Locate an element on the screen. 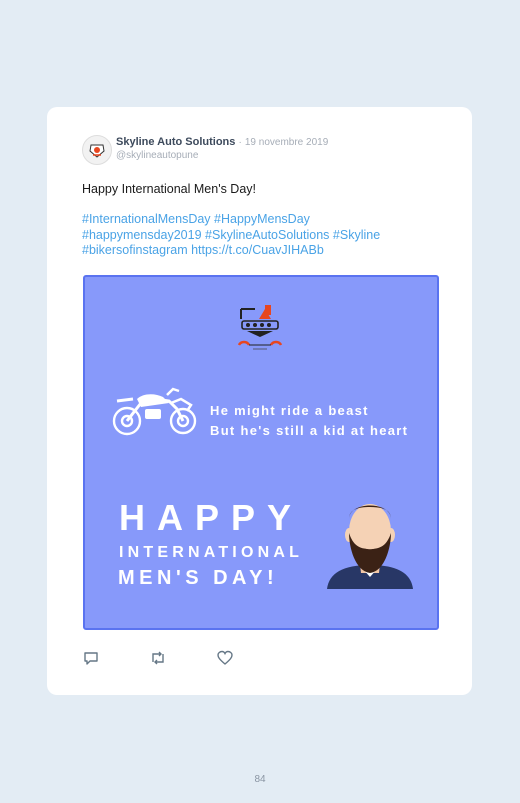 The width and height of the screenshot is (520, 803). tweet-date: 19 novembre 2019 is located at coordinates (286, 142).